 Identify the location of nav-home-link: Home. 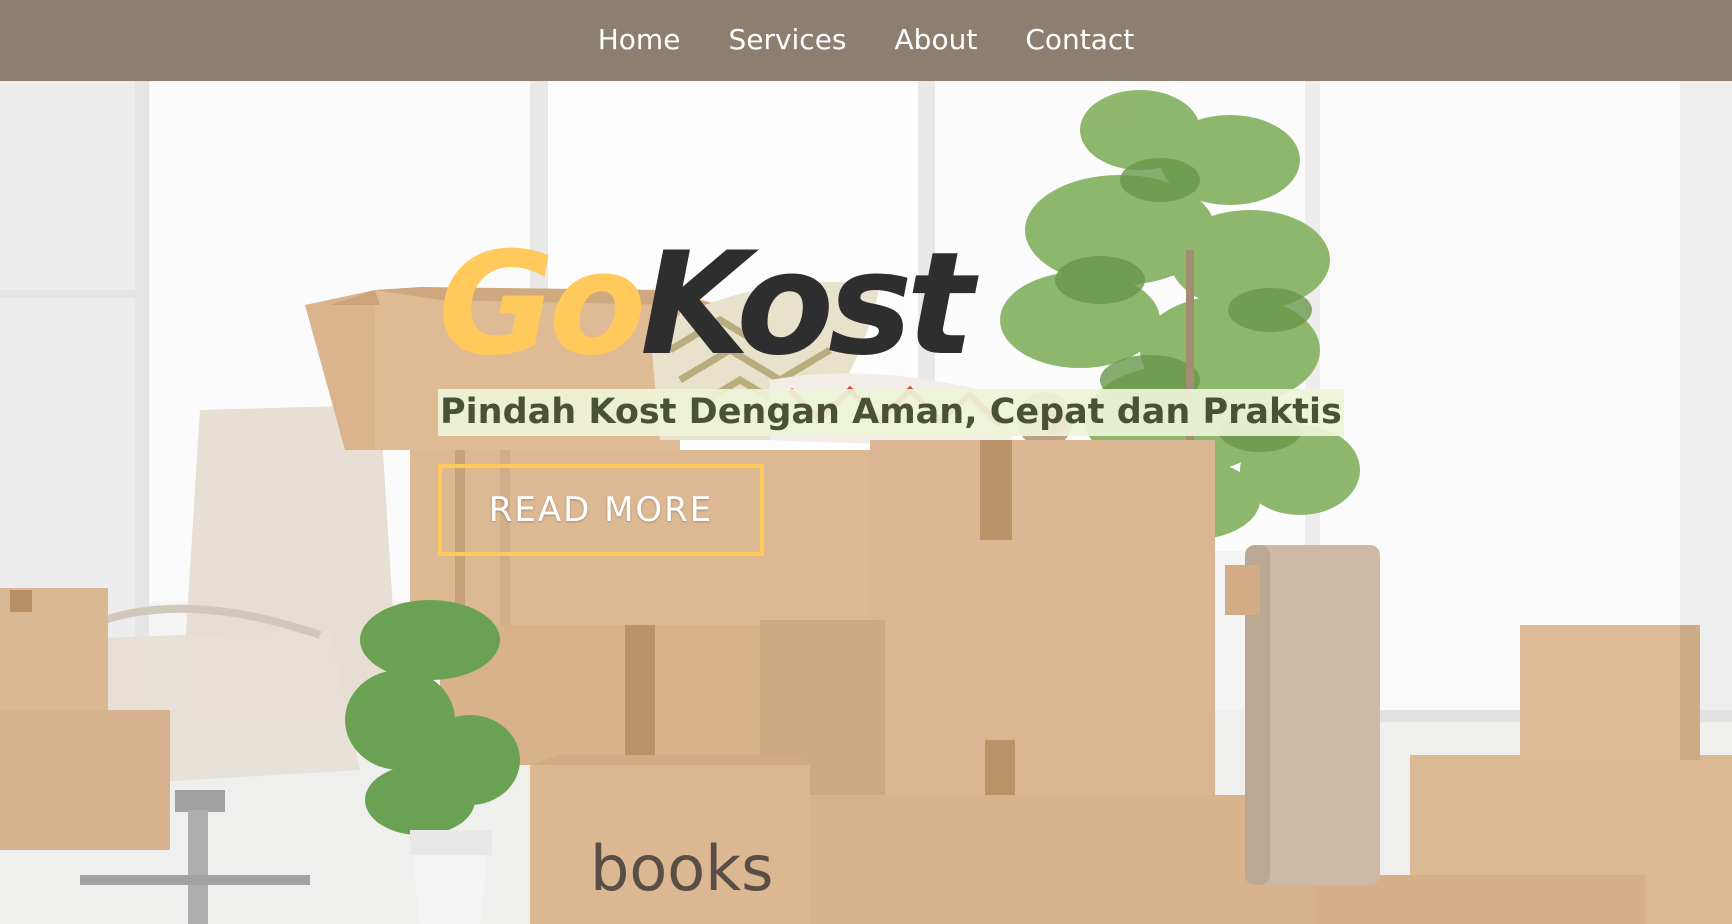
(639, 39).